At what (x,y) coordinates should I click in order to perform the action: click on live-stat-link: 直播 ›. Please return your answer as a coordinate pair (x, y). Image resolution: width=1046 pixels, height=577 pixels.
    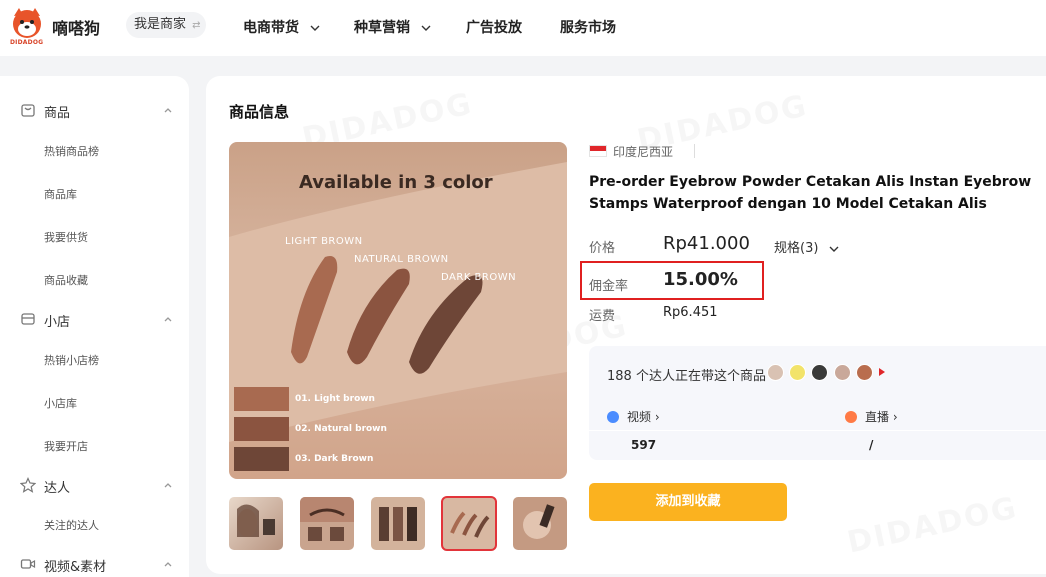
    Looking at the image, I should click on (871, 416).